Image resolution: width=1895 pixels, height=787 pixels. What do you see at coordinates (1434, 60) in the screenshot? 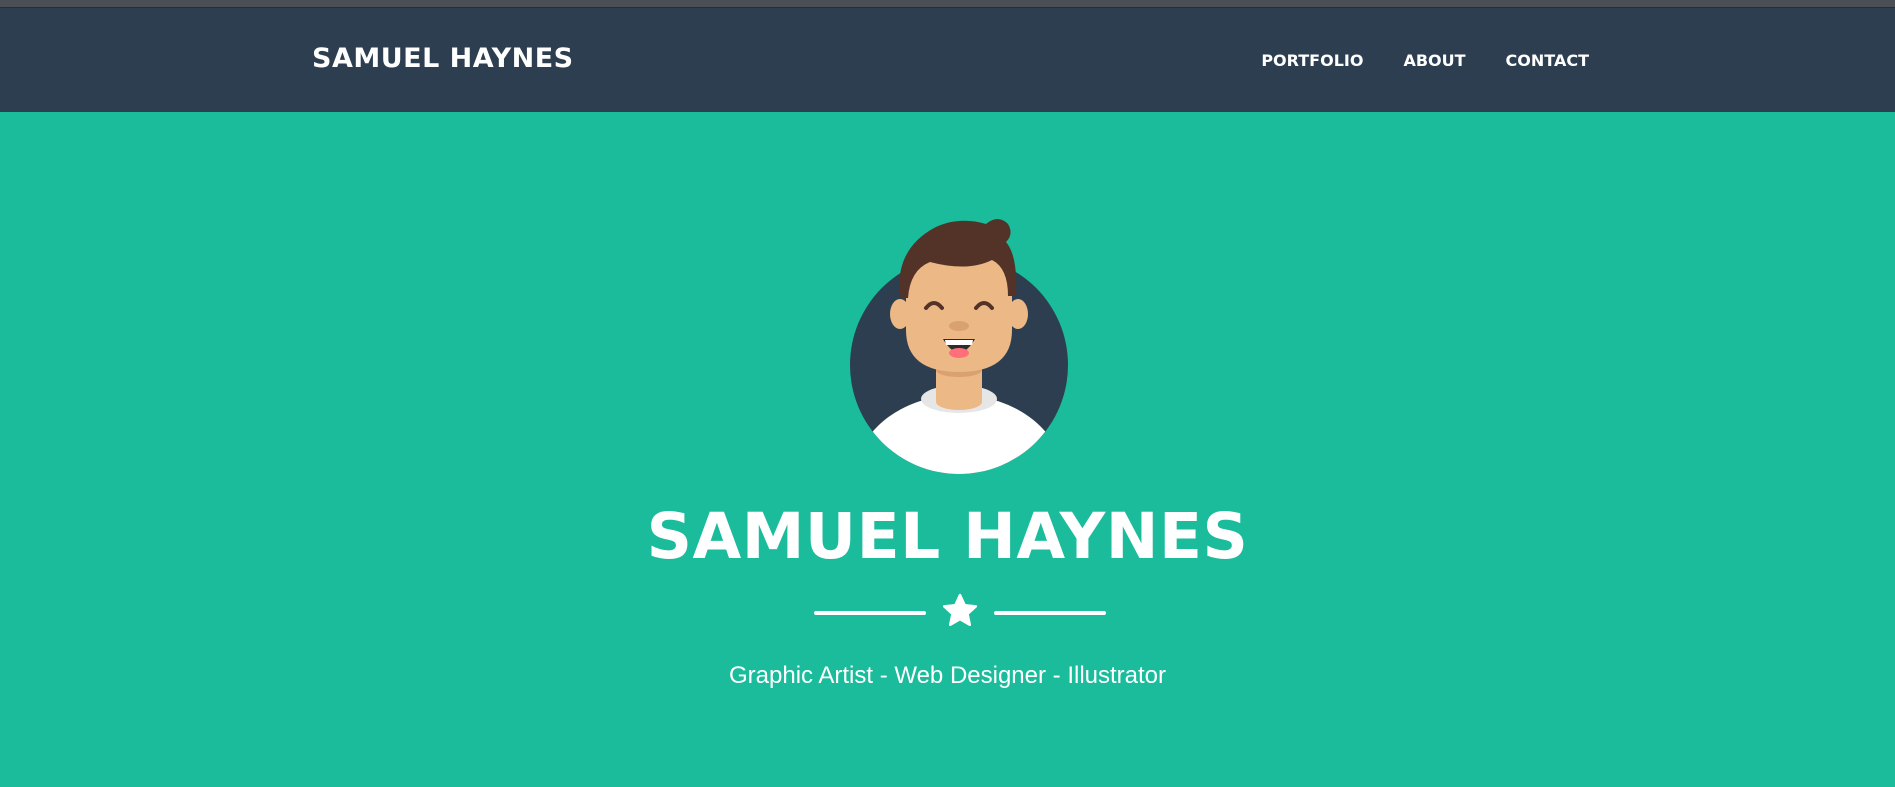
I see `nav-link-about: ABOUT` at bounding box center [1434, 60].